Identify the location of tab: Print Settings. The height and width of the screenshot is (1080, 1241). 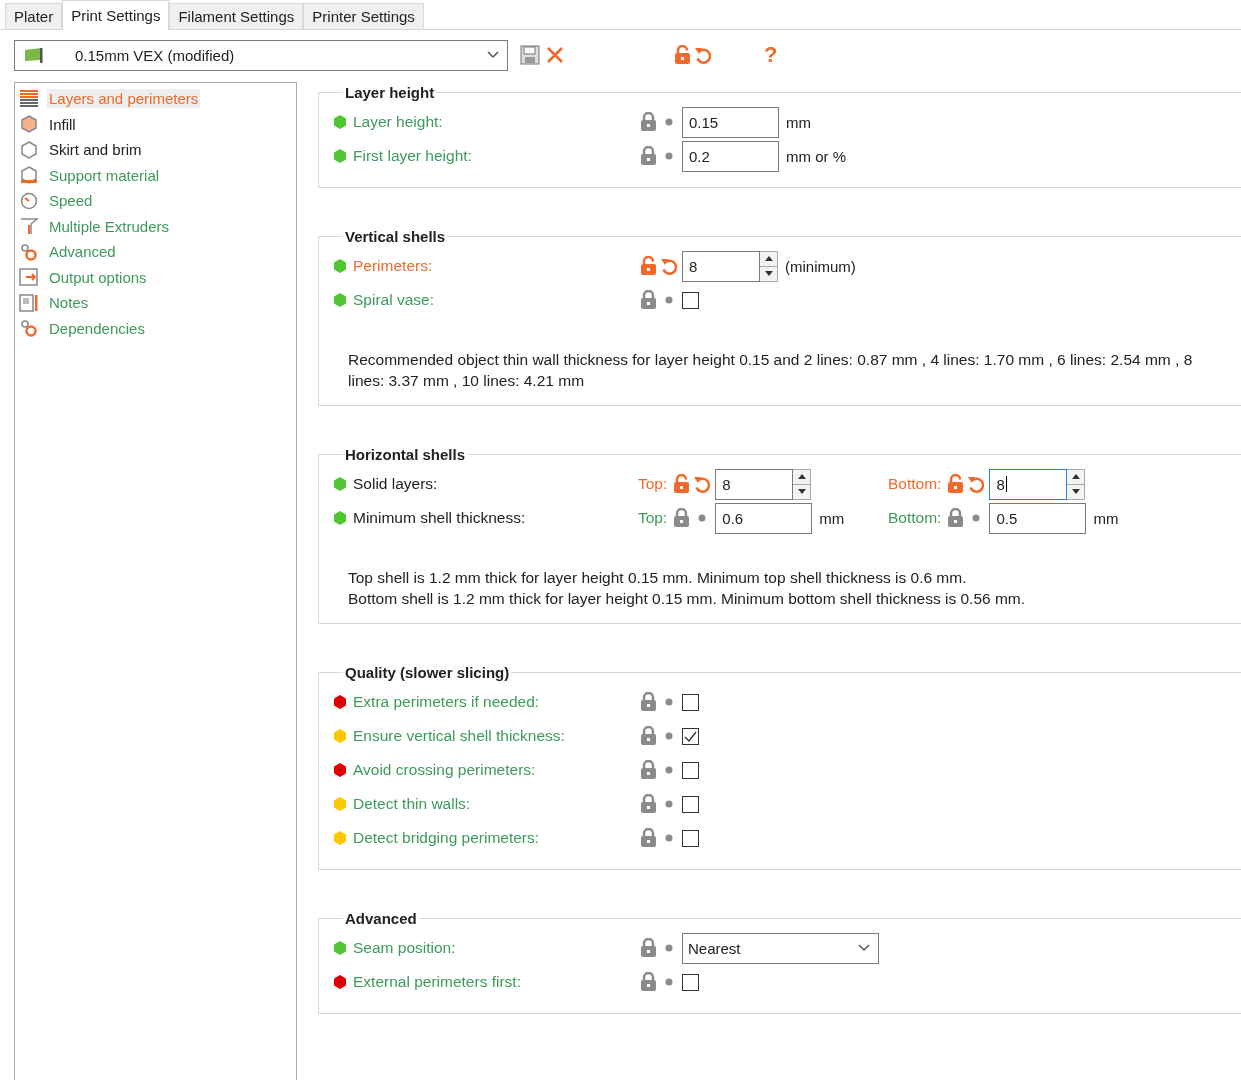
(116, 15).